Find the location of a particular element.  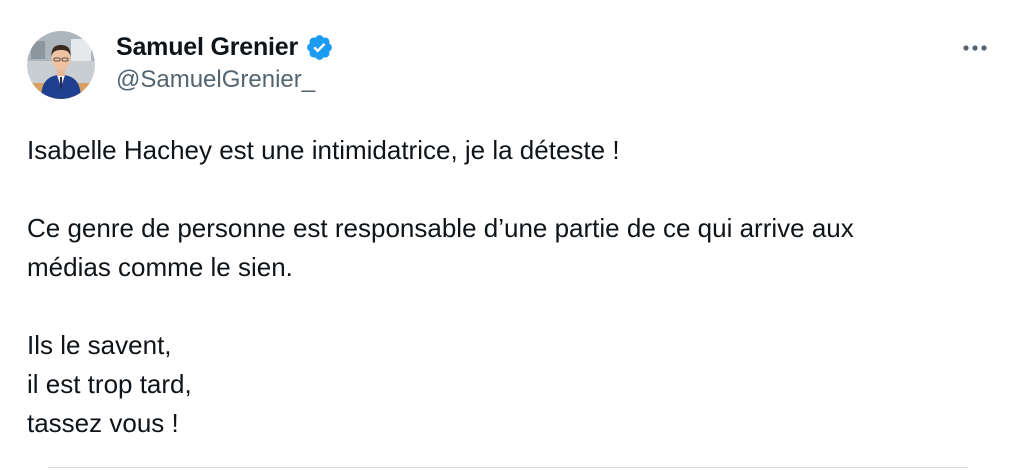

avatar is located at coordinates (61, 65).